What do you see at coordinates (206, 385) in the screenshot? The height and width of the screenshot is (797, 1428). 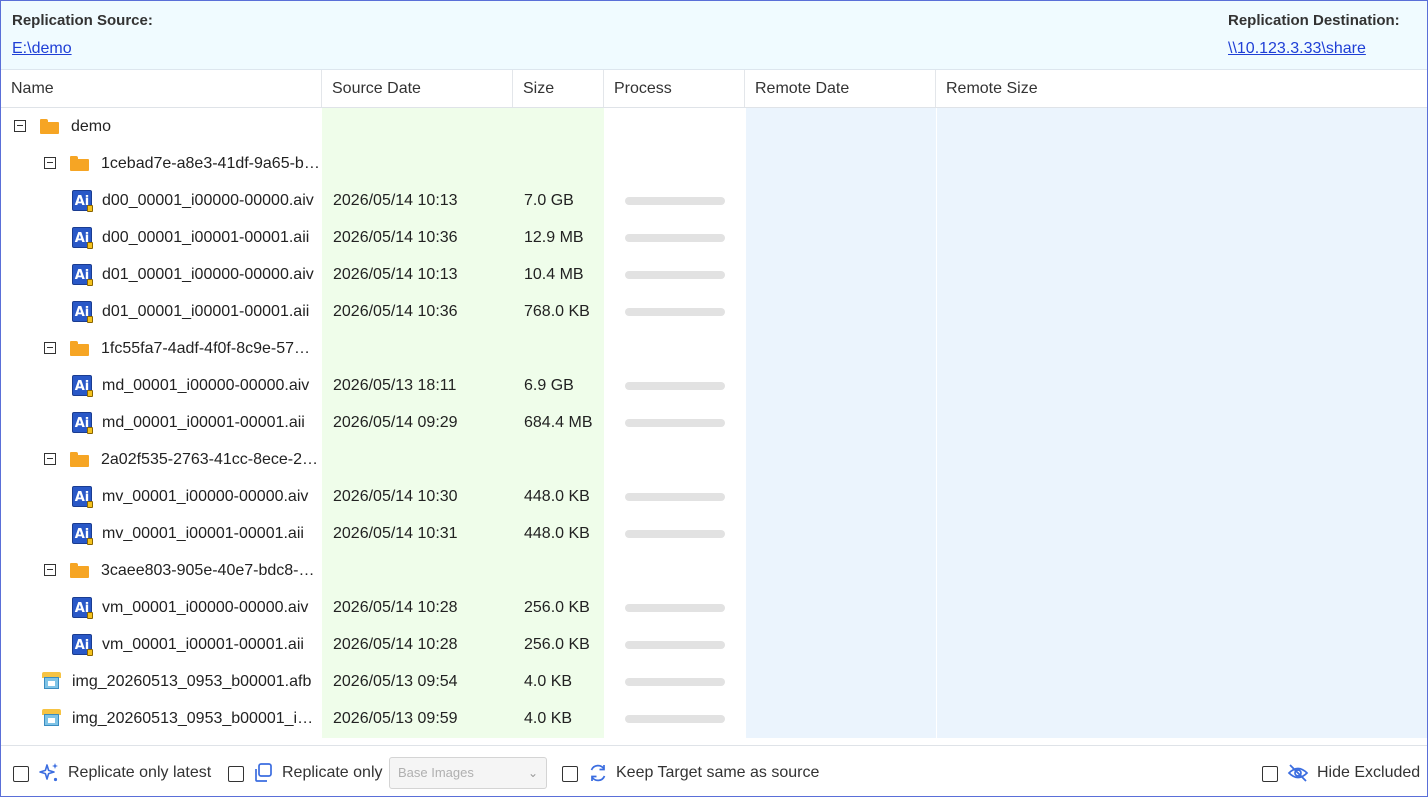 I see `row-name: md_00001_i00000-00000.aiv` at bounding box center [206, 385].